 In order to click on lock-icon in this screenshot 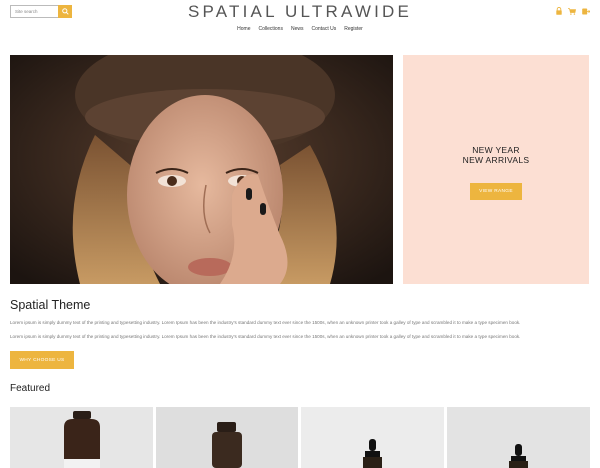, I will do `click(559, 11)`.